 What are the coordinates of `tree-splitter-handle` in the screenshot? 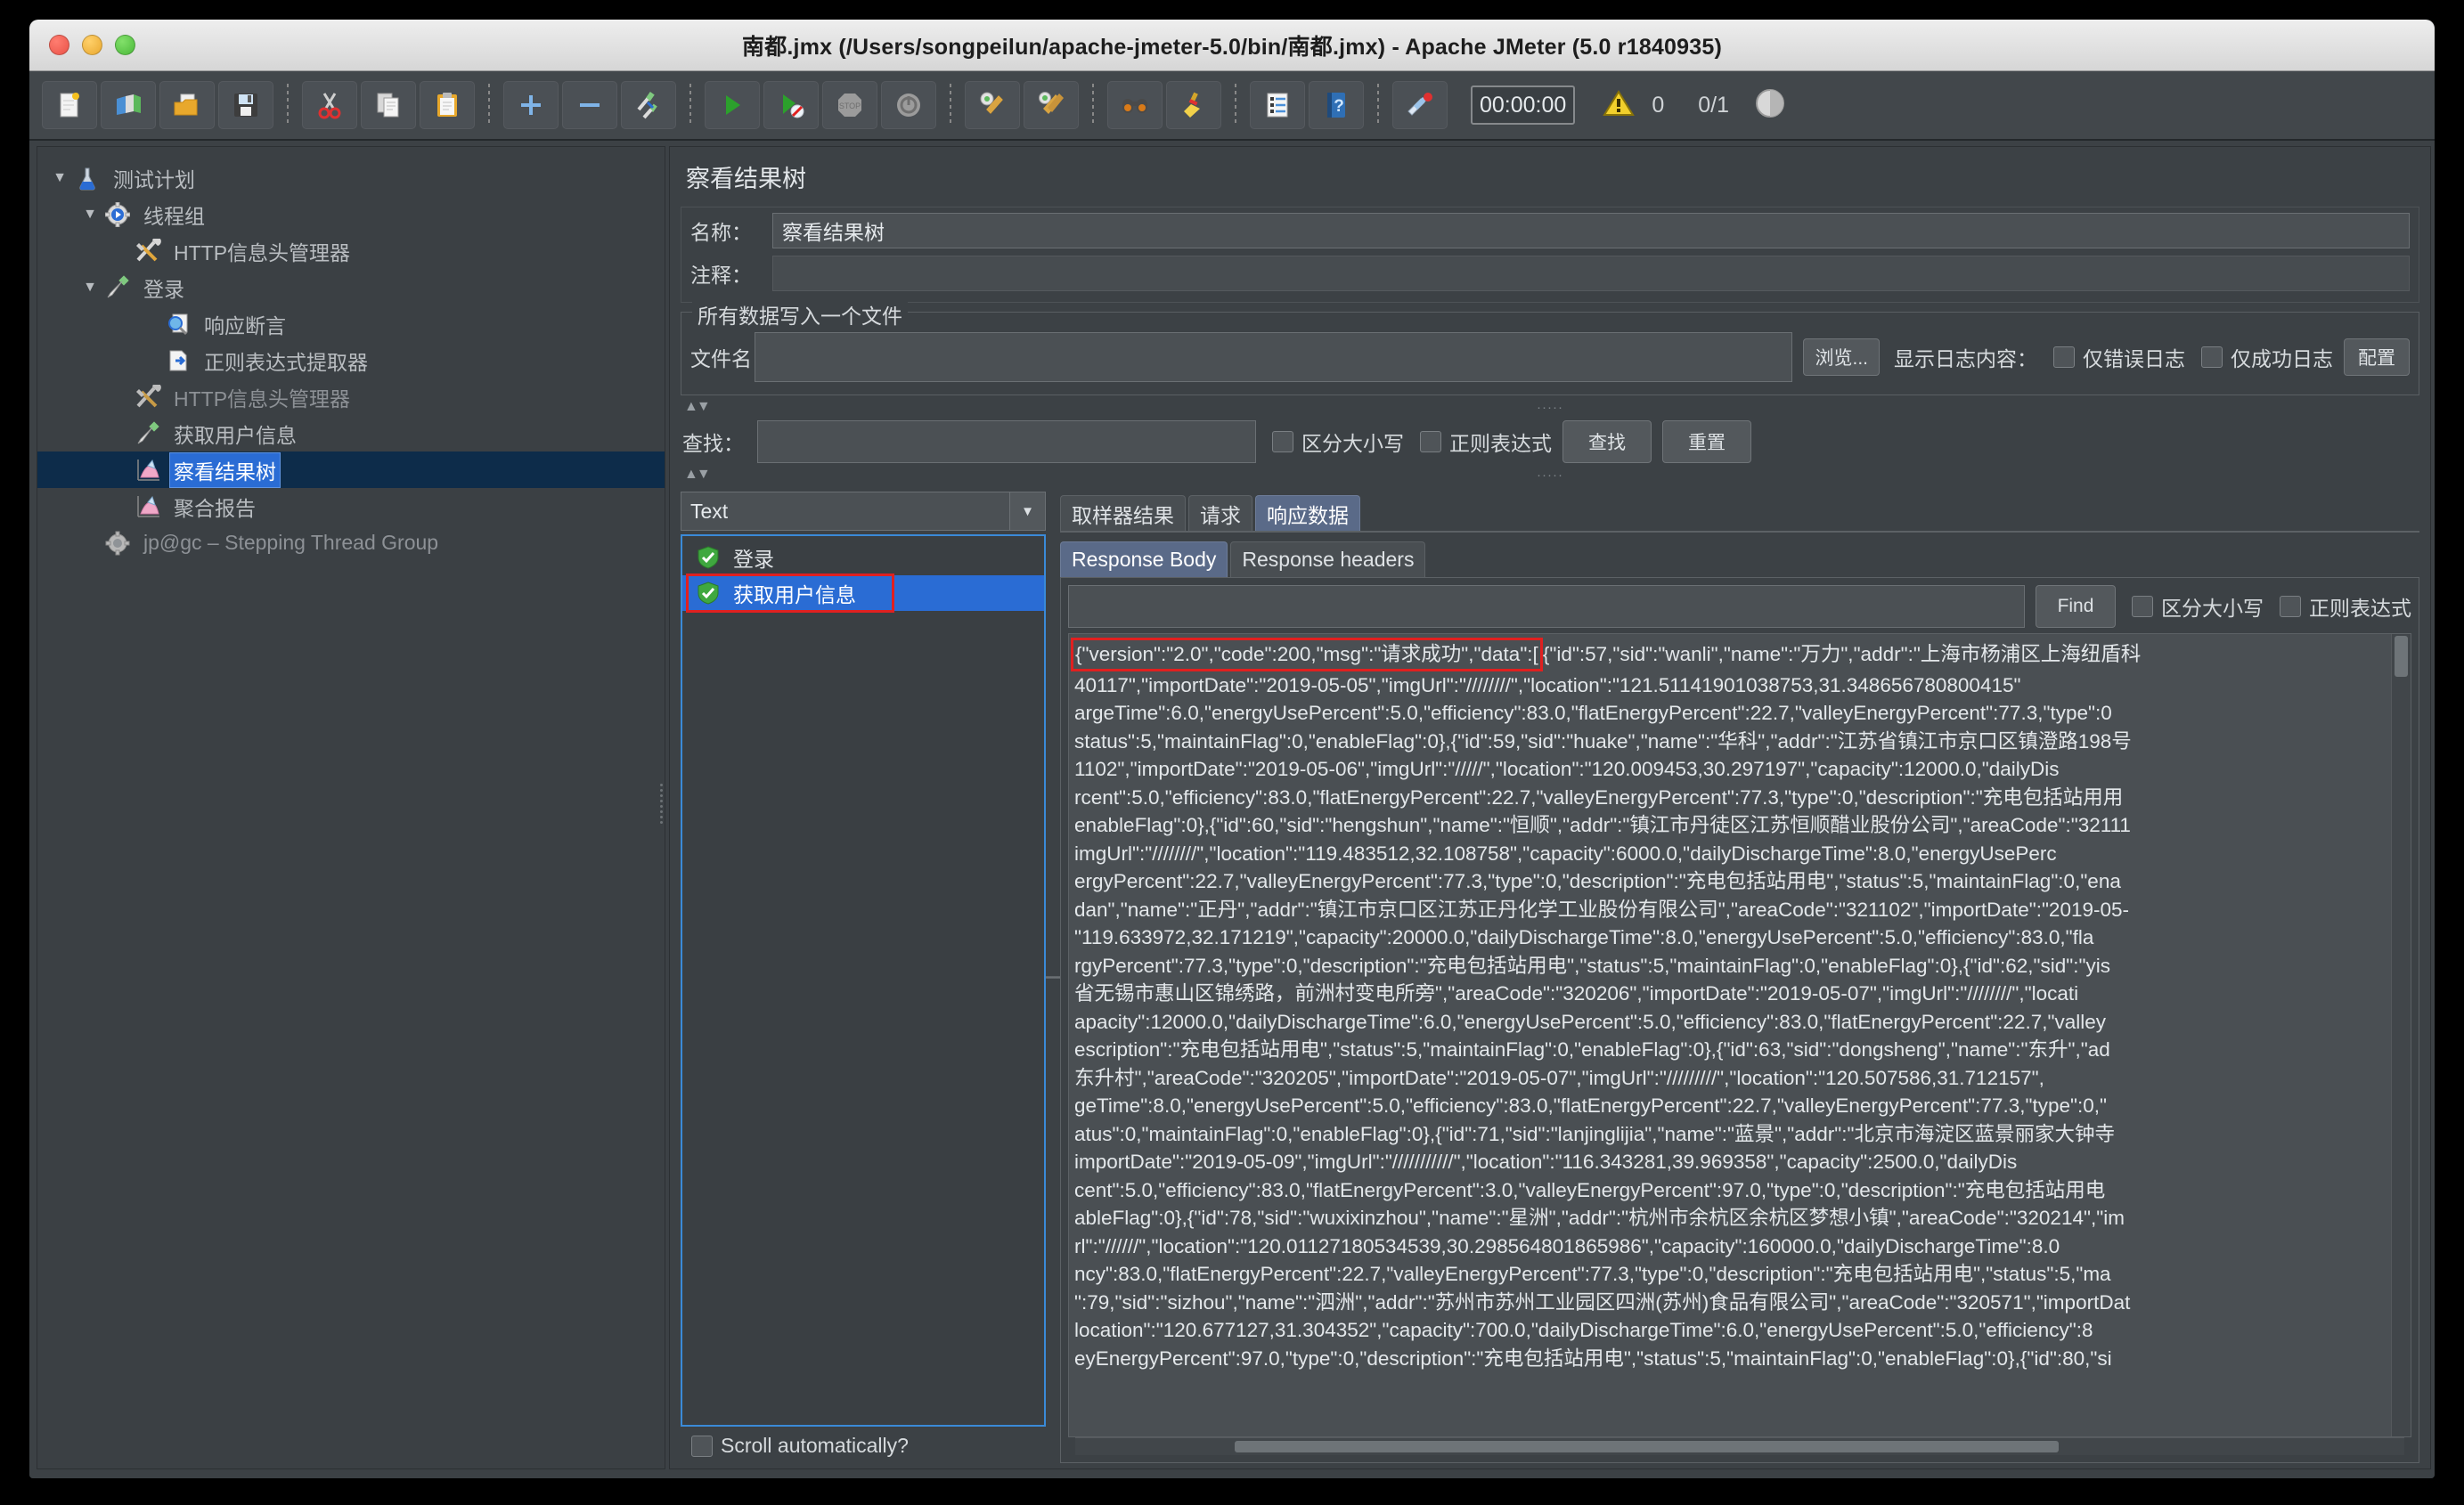 It's located at (661, 807).